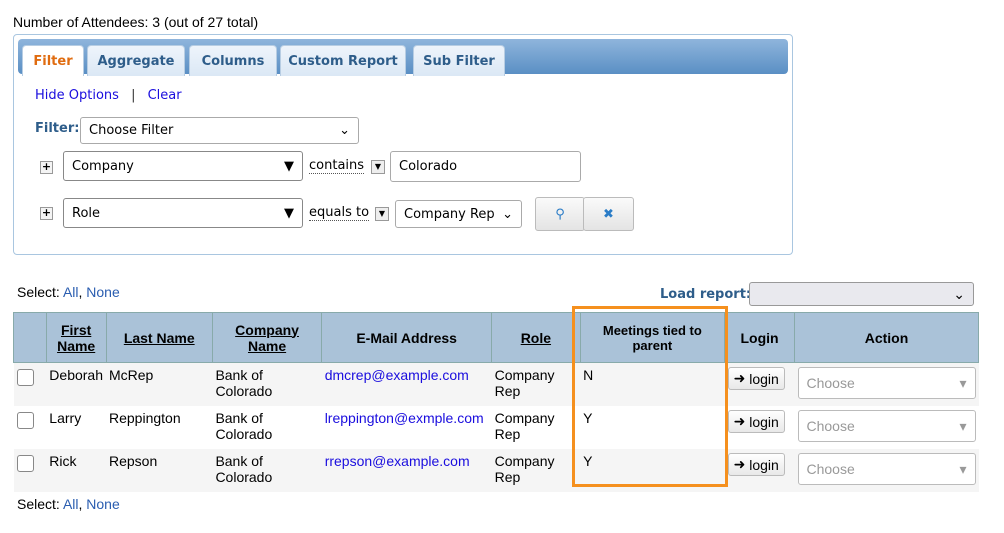 The width and height of the screenshot is (1004, 533). I want to click on close-icon: ✖, so click(608, 214).